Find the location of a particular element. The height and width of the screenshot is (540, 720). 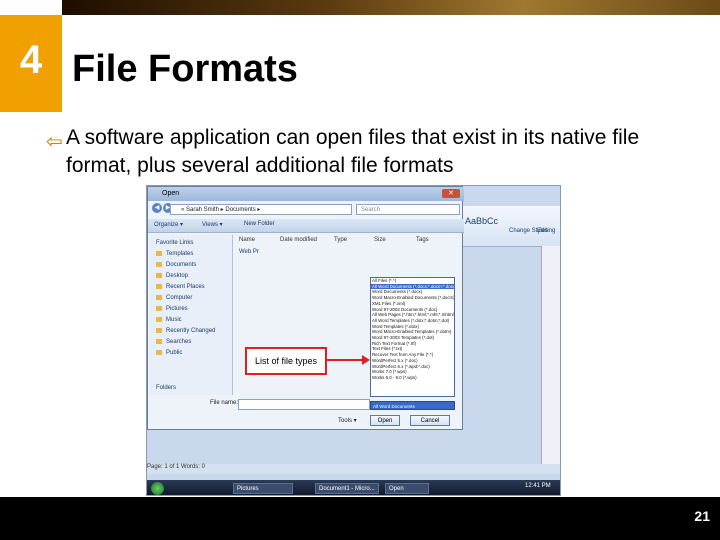

favorite-templates: Templates is located at coordinates (174, 254).